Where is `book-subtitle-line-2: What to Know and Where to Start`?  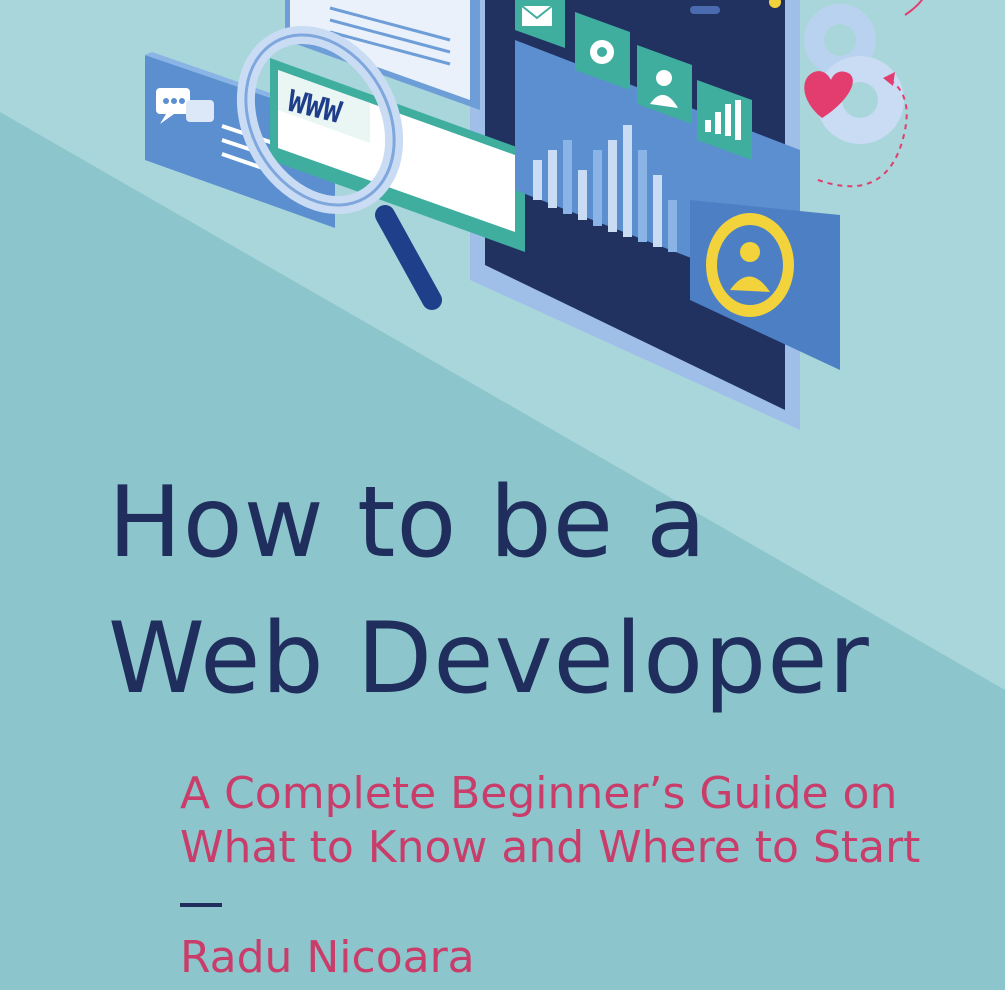
book-subtitle-line-2: What to Know and Where to Start is located at coordinates (550, 847).